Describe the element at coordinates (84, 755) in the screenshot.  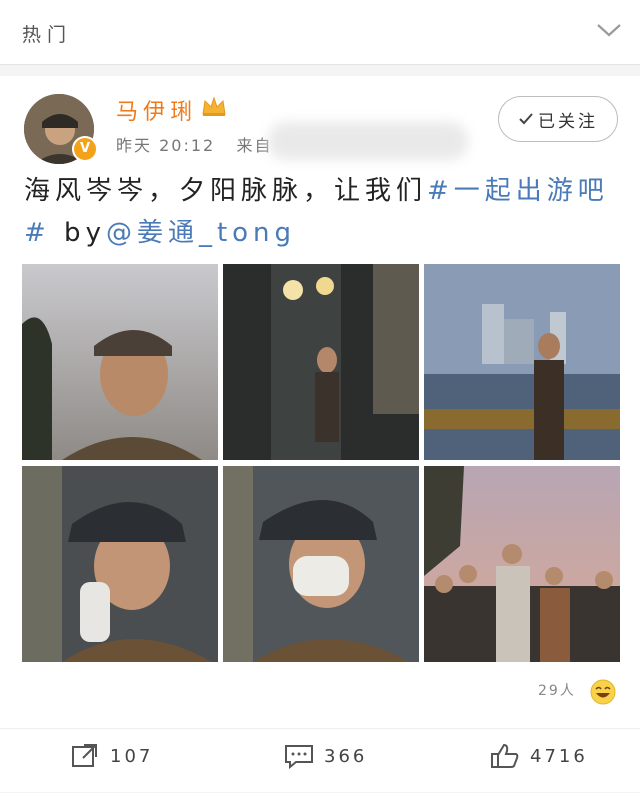
I see `repost-icon` at that location.